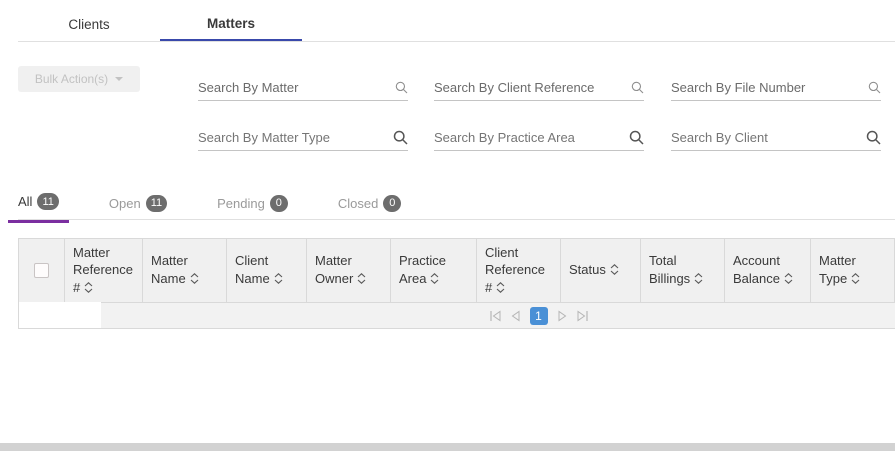  What do you see at coordinates (358, 203) in the screenshot?
I see `filter-closed-label: Closed` at bounding box center [358, 203].